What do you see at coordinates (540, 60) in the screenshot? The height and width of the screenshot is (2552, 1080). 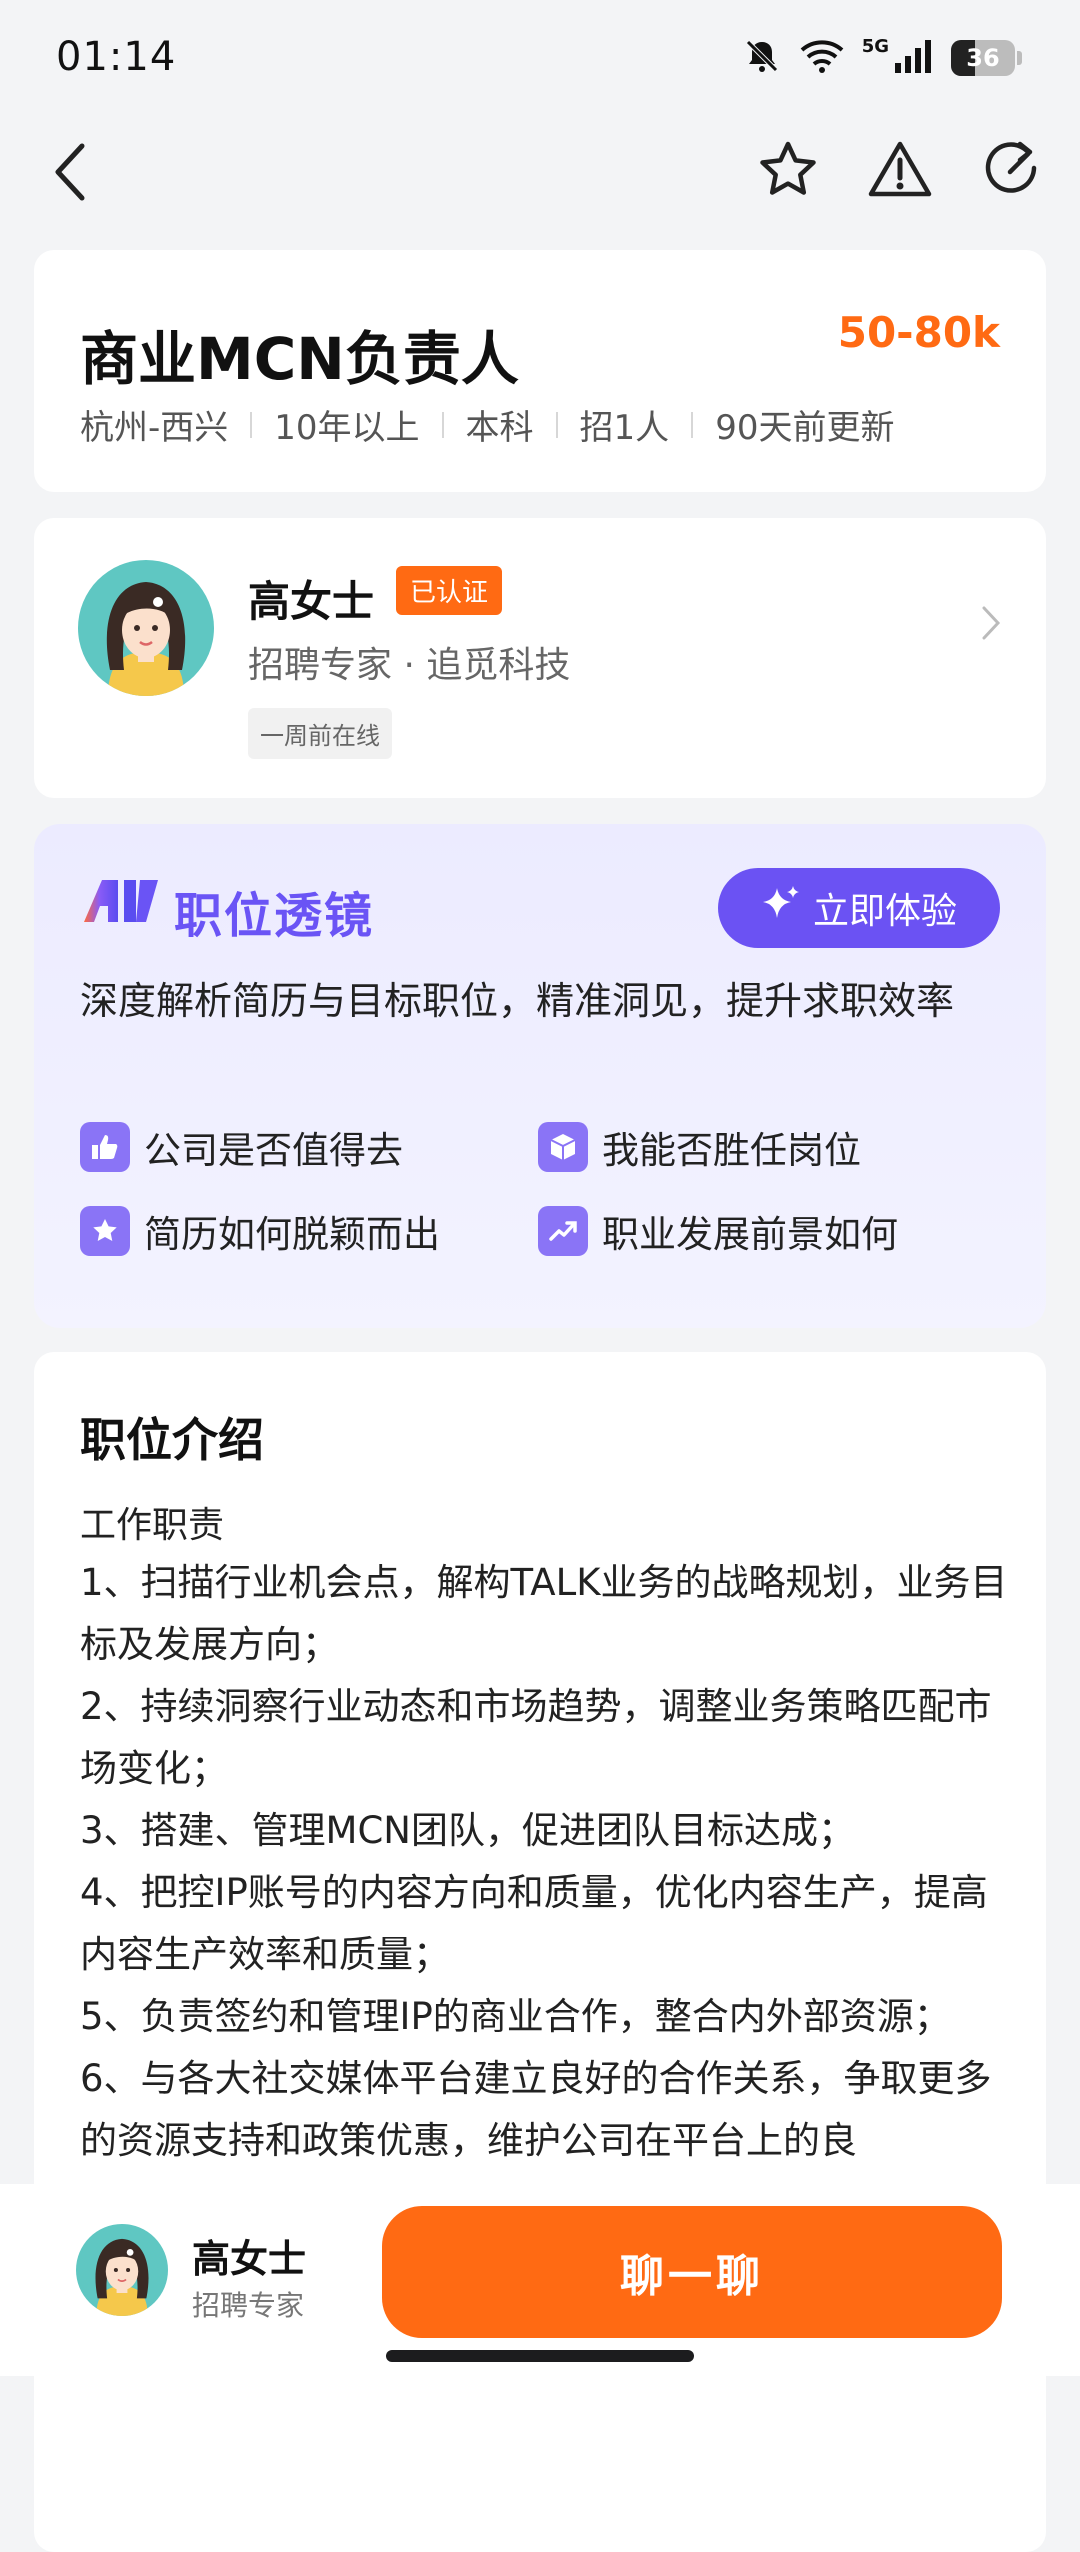 I see `status-bar: 01:14 5G 36` at bounding box center [540, 60].